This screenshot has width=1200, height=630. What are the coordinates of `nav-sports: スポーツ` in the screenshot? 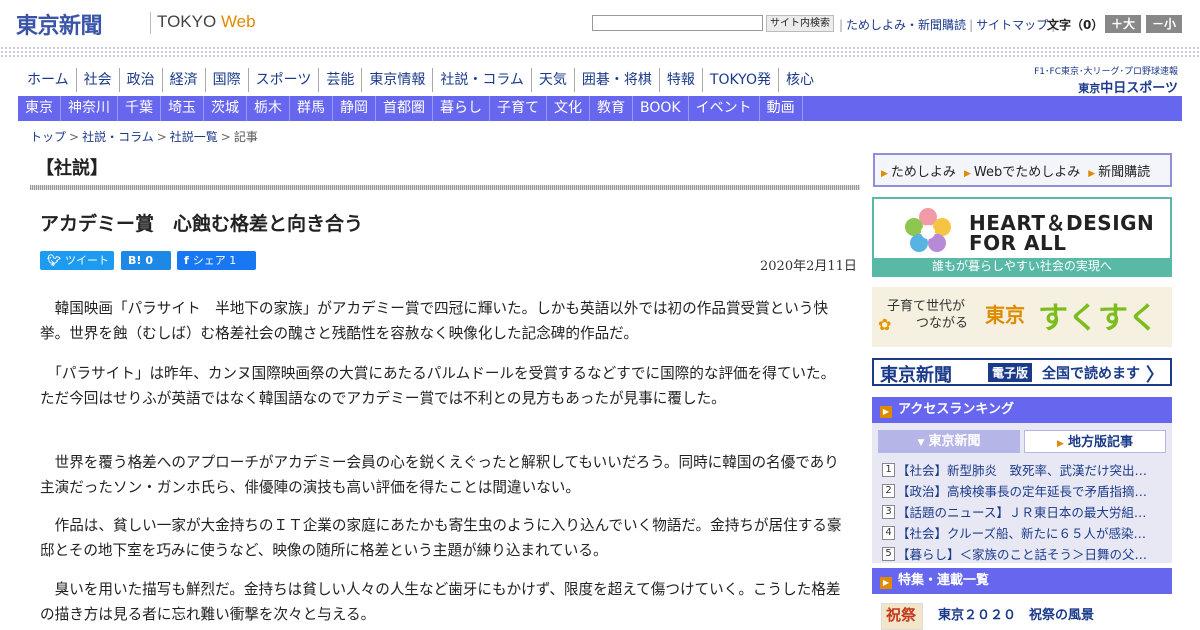 It's located at (283, 80).